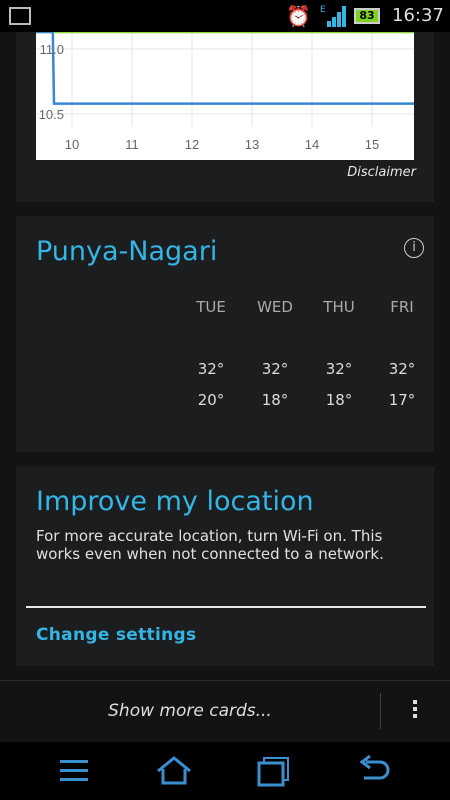  Describe the element at coordinates (252, 144) in the screenshot. I see `x-tick-label: 13` at that location.